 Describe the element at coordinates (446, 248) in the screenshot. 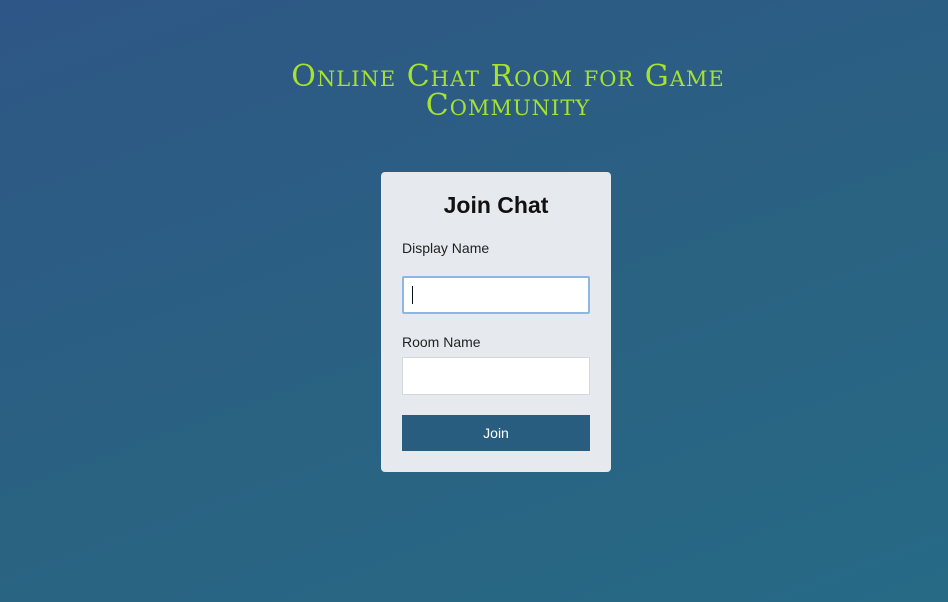

I see `display-name-label: Display Name` at that location.